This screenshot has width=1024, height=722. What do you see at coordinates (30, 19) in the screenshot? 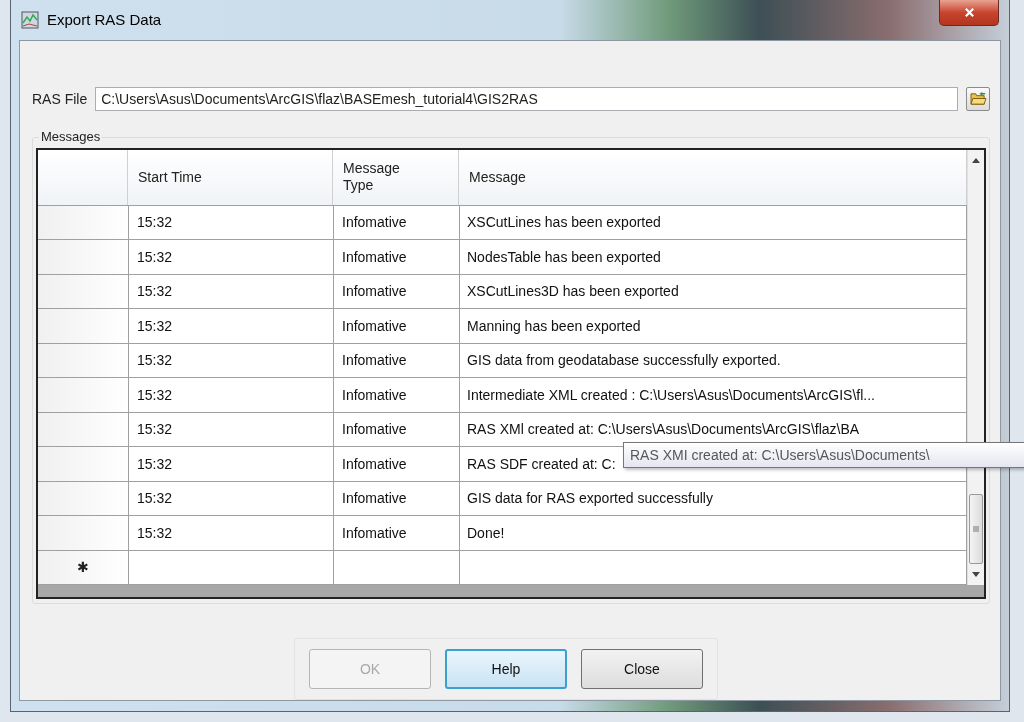
I see `map-icon` at bounding box center [30, 19].